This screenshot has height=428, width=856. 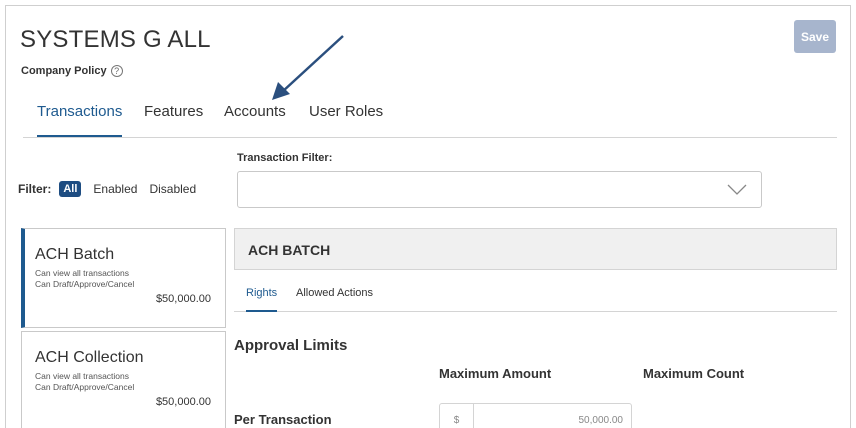 What do you see at coordinates (285, 158) in the screenshot?
I see `transaction-filter-label: Transaction Filter:` at bounding box center [285, 158].